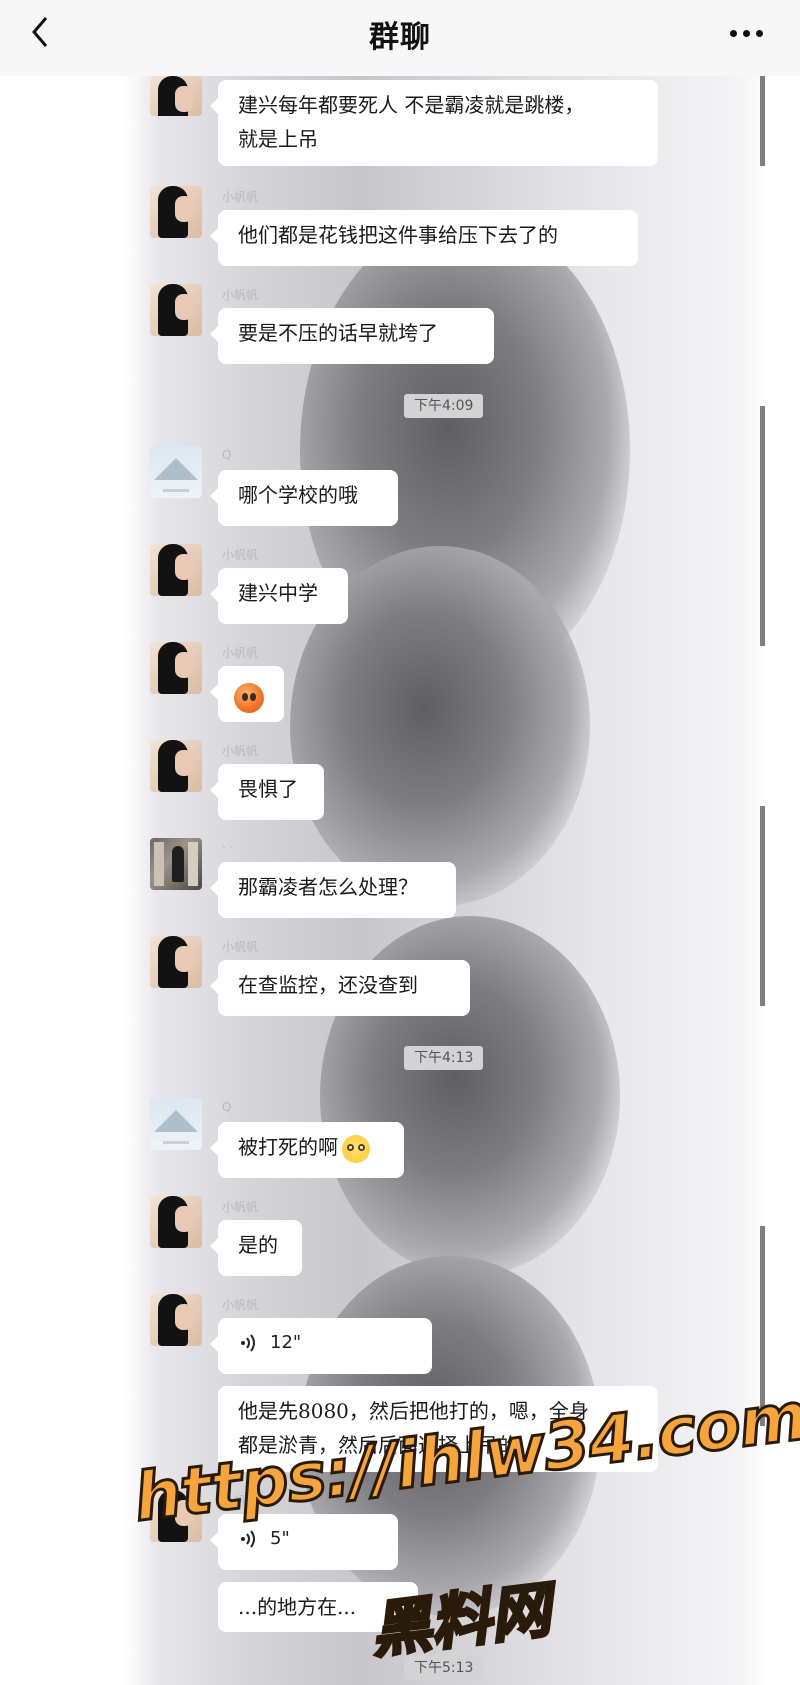 This screenshot has width=800, height=1685. I want to click on more-horizontal-icon, so click(752, 30).